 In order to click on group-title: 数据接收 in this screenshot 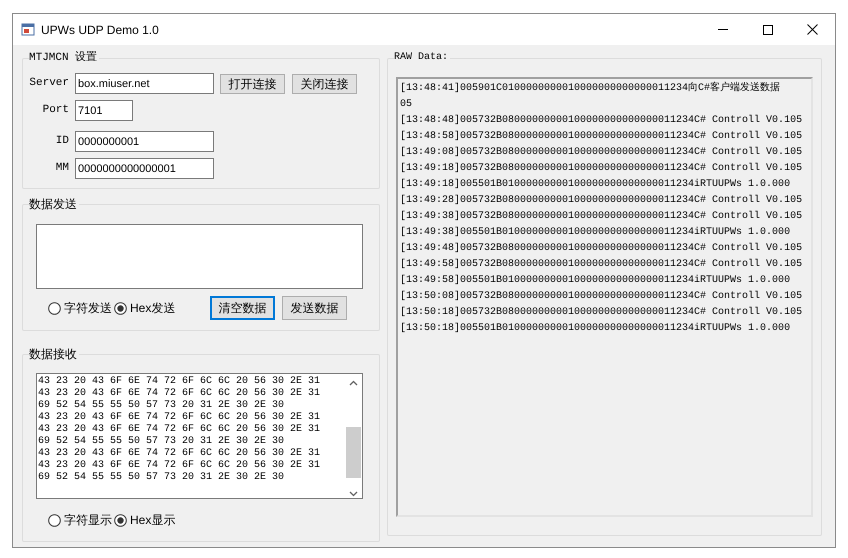, I will do `click(54, 354)`.